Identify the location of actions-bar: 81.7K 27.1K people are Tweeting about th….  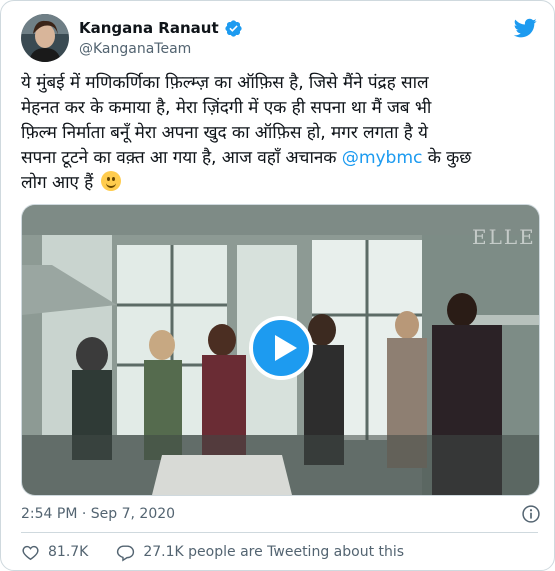
(212, 552).